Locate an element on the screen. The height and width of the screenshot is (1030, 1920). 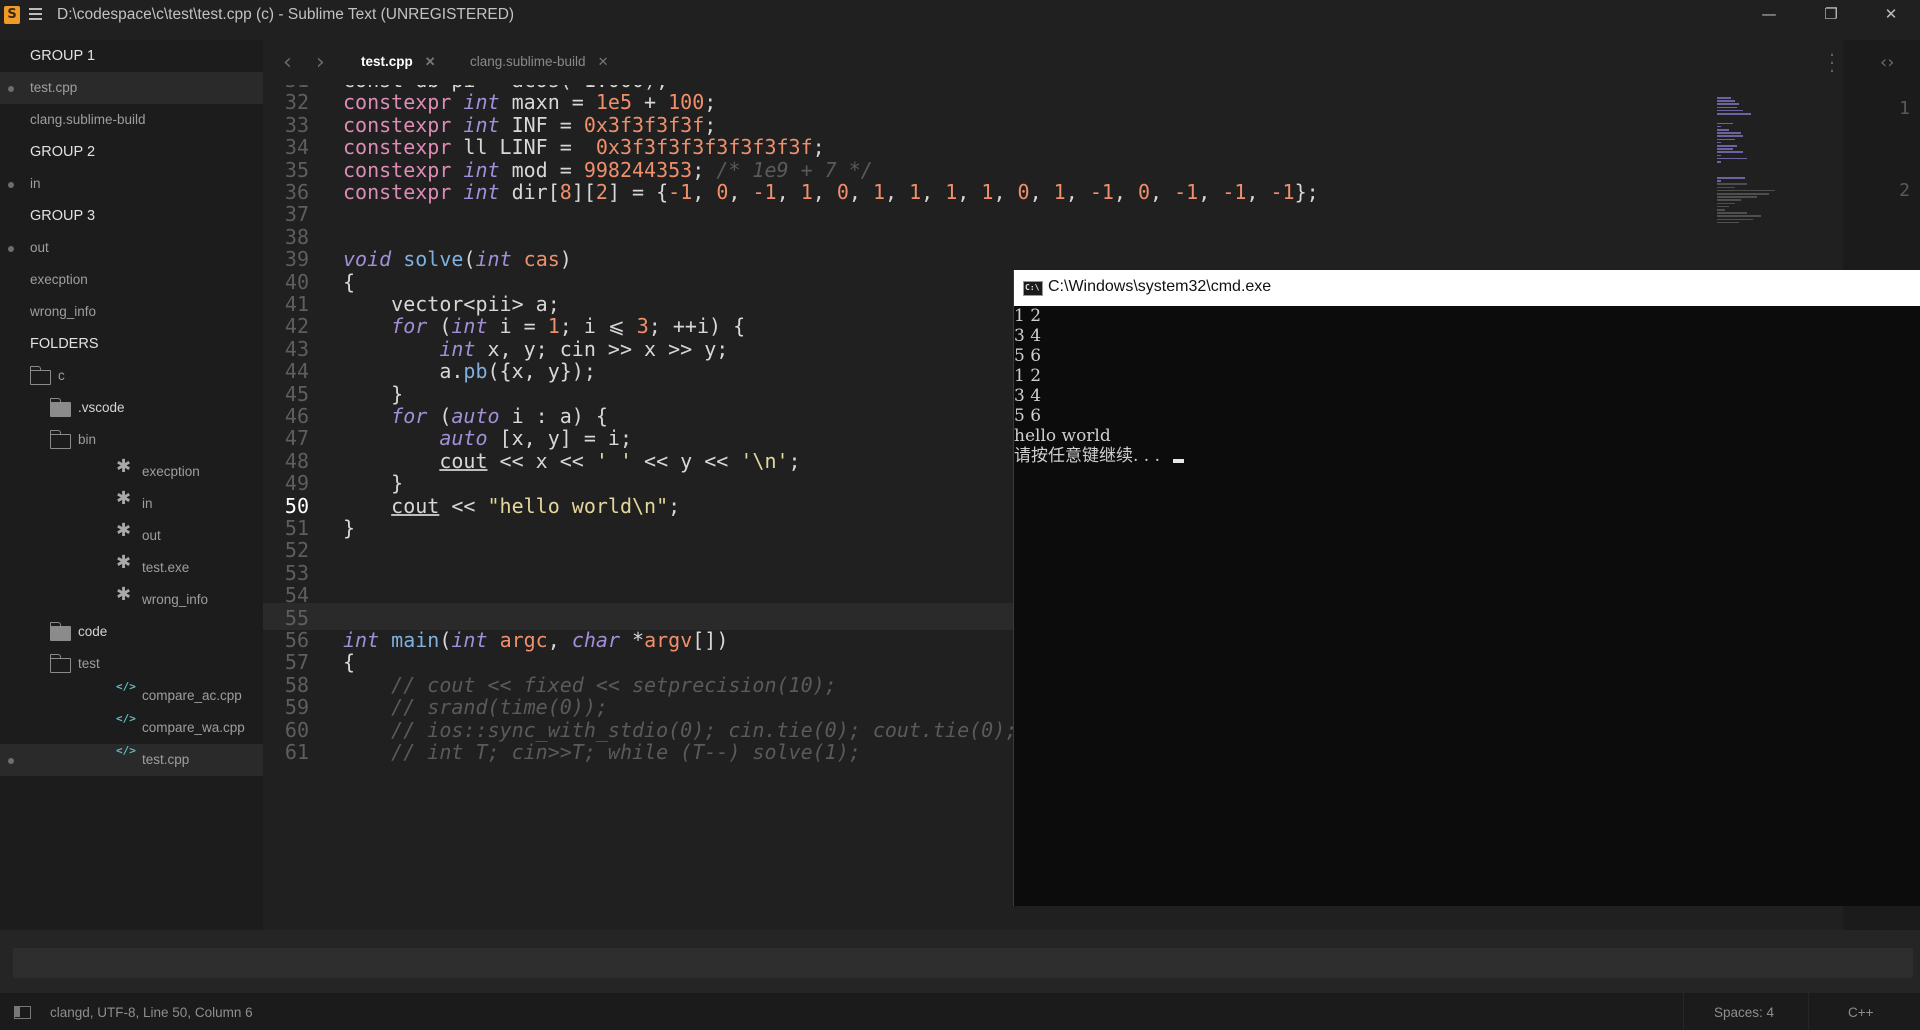
minimize-button: — is located at coordinates (1769, 15).